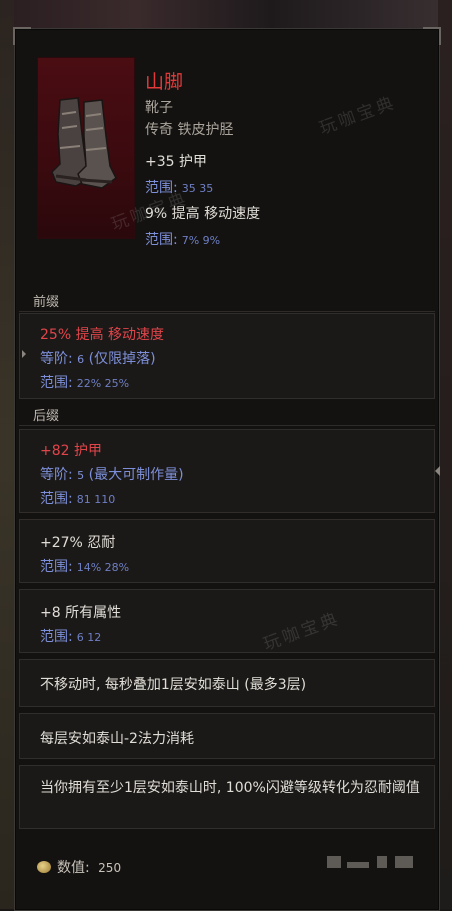  I want to click on affix-tier: 等阶: 6 (仅限掉落), so click(98, 358).